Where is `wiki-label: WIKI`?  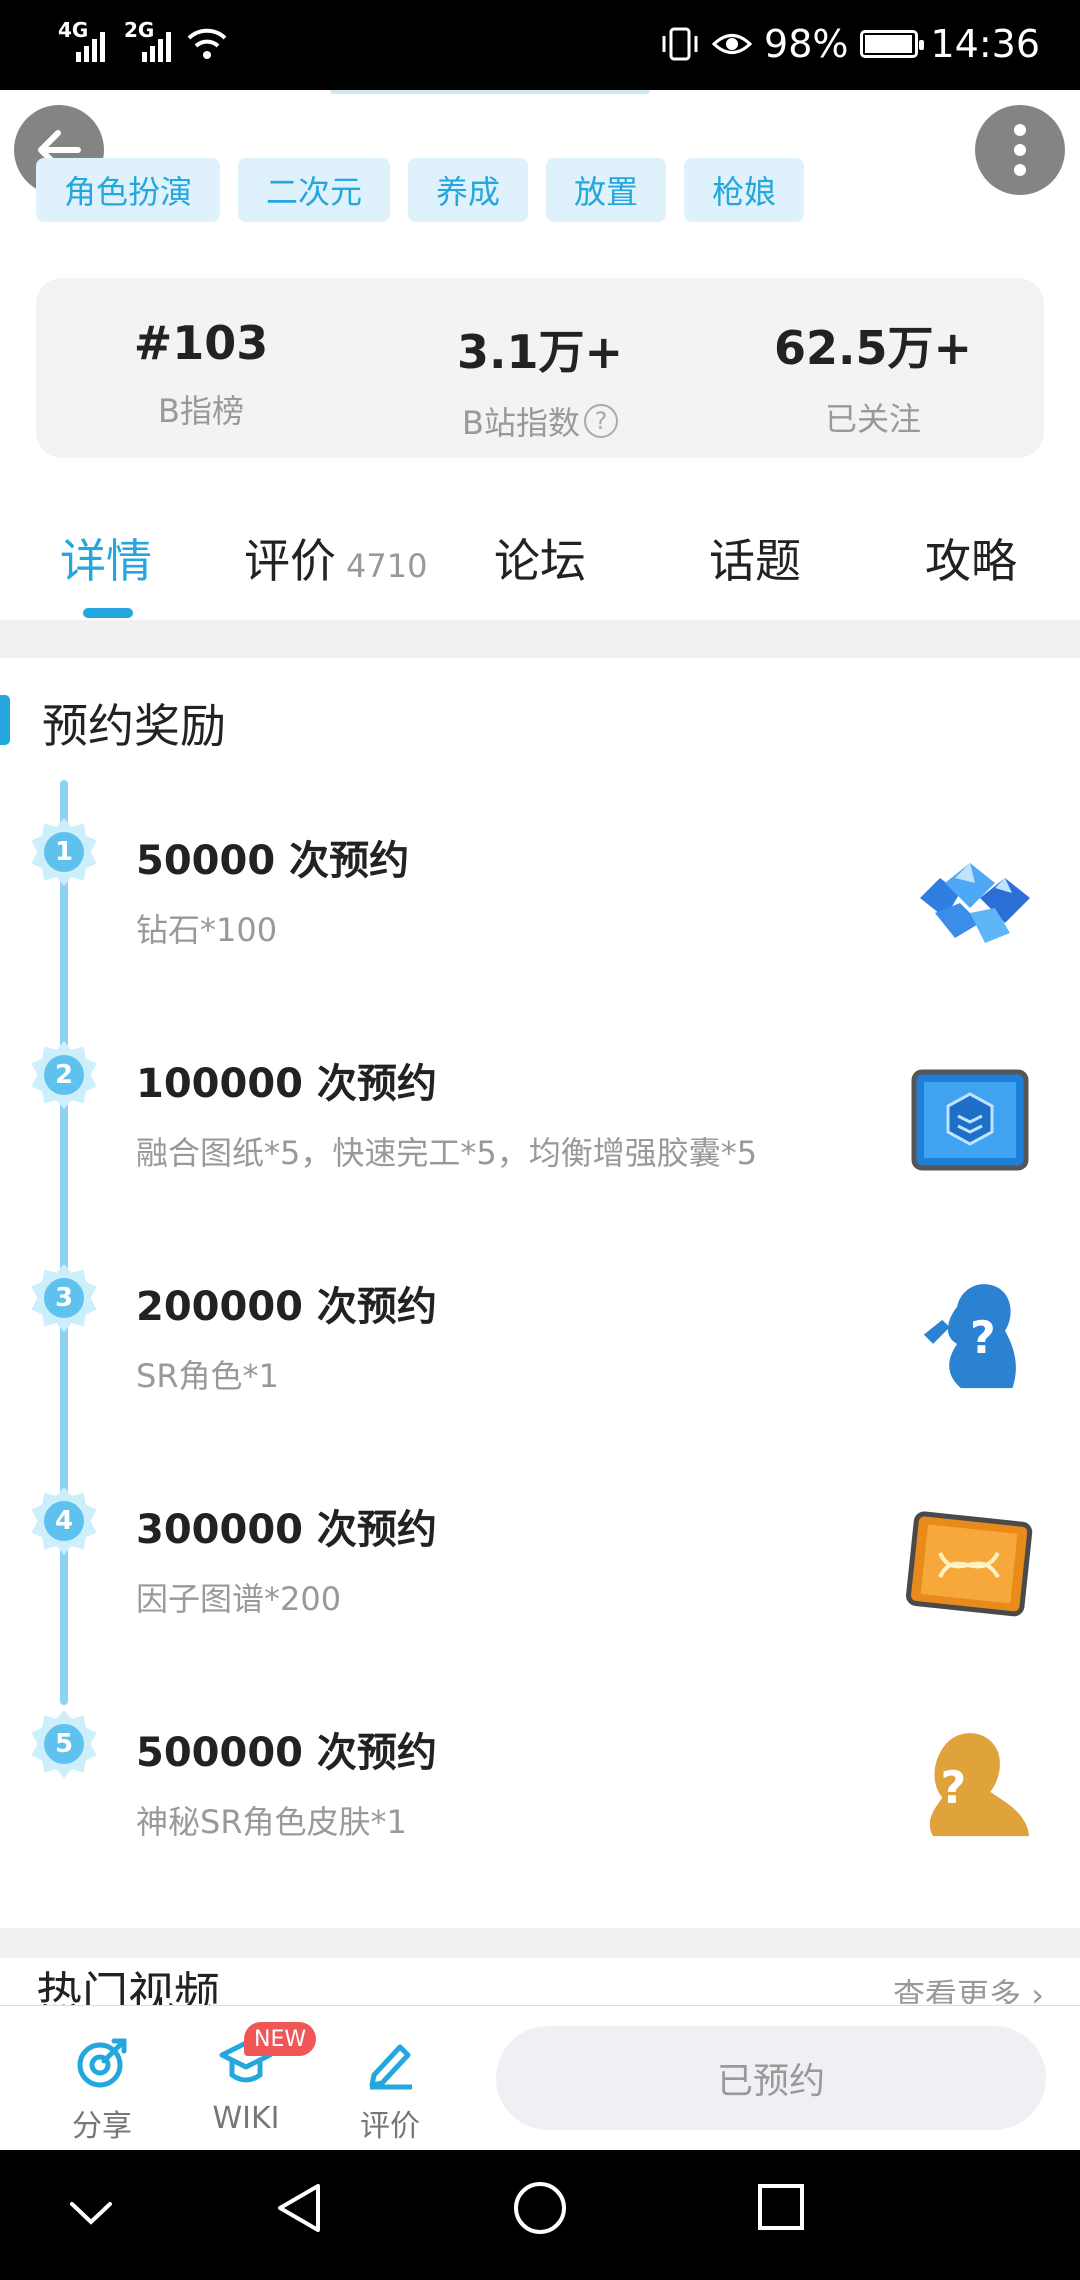 wiki-label: WIKI is located at coordinates (246, 2118).